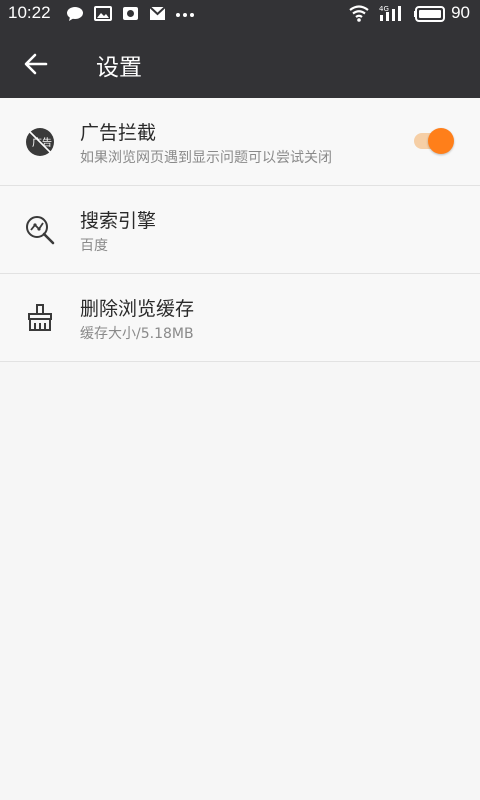 This screenshot has width=480, height=800. Describe the element at coordinates (137, 309) in the screenshot. I see `setting-title: 删除浏览缓存` at that location.